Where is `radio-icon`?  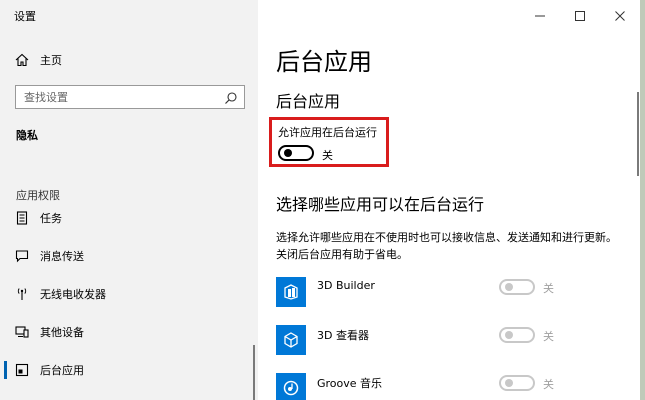 radio-icon is located at coordinates (22, 294).